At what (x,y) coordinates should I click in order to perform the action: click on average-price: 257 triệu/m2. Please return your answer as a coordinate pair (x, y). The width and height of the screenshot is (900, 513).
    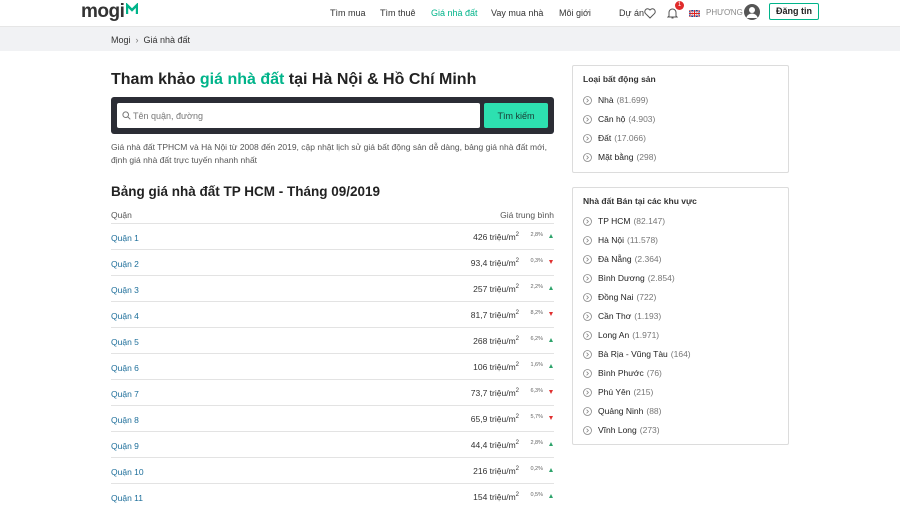
    Looking at the image, I should click on (496, 289).